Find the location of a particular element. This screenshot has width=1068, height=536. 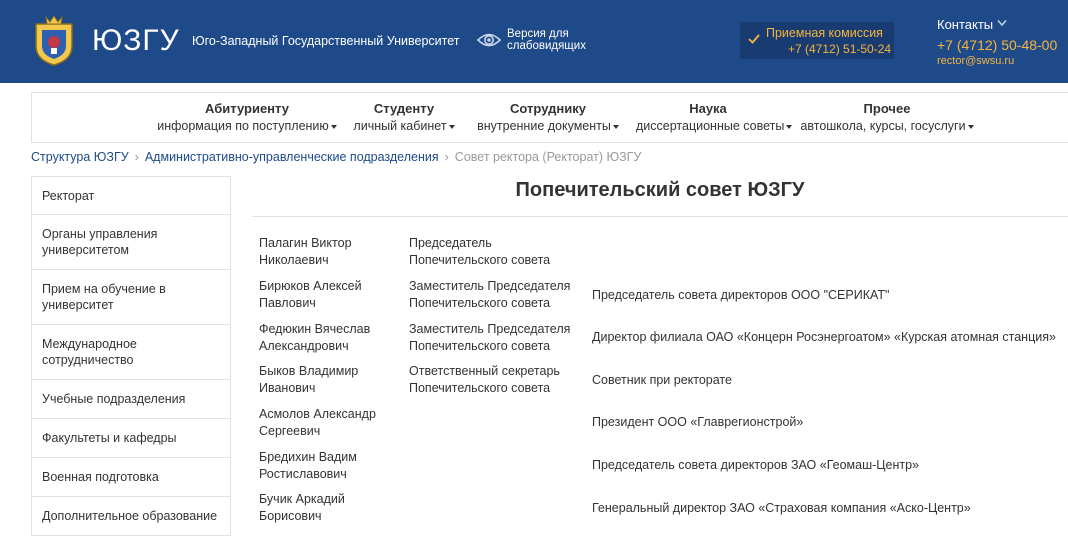

accessibility-version-link: Версия для слабовидящих is located at coordinates (546, 40).